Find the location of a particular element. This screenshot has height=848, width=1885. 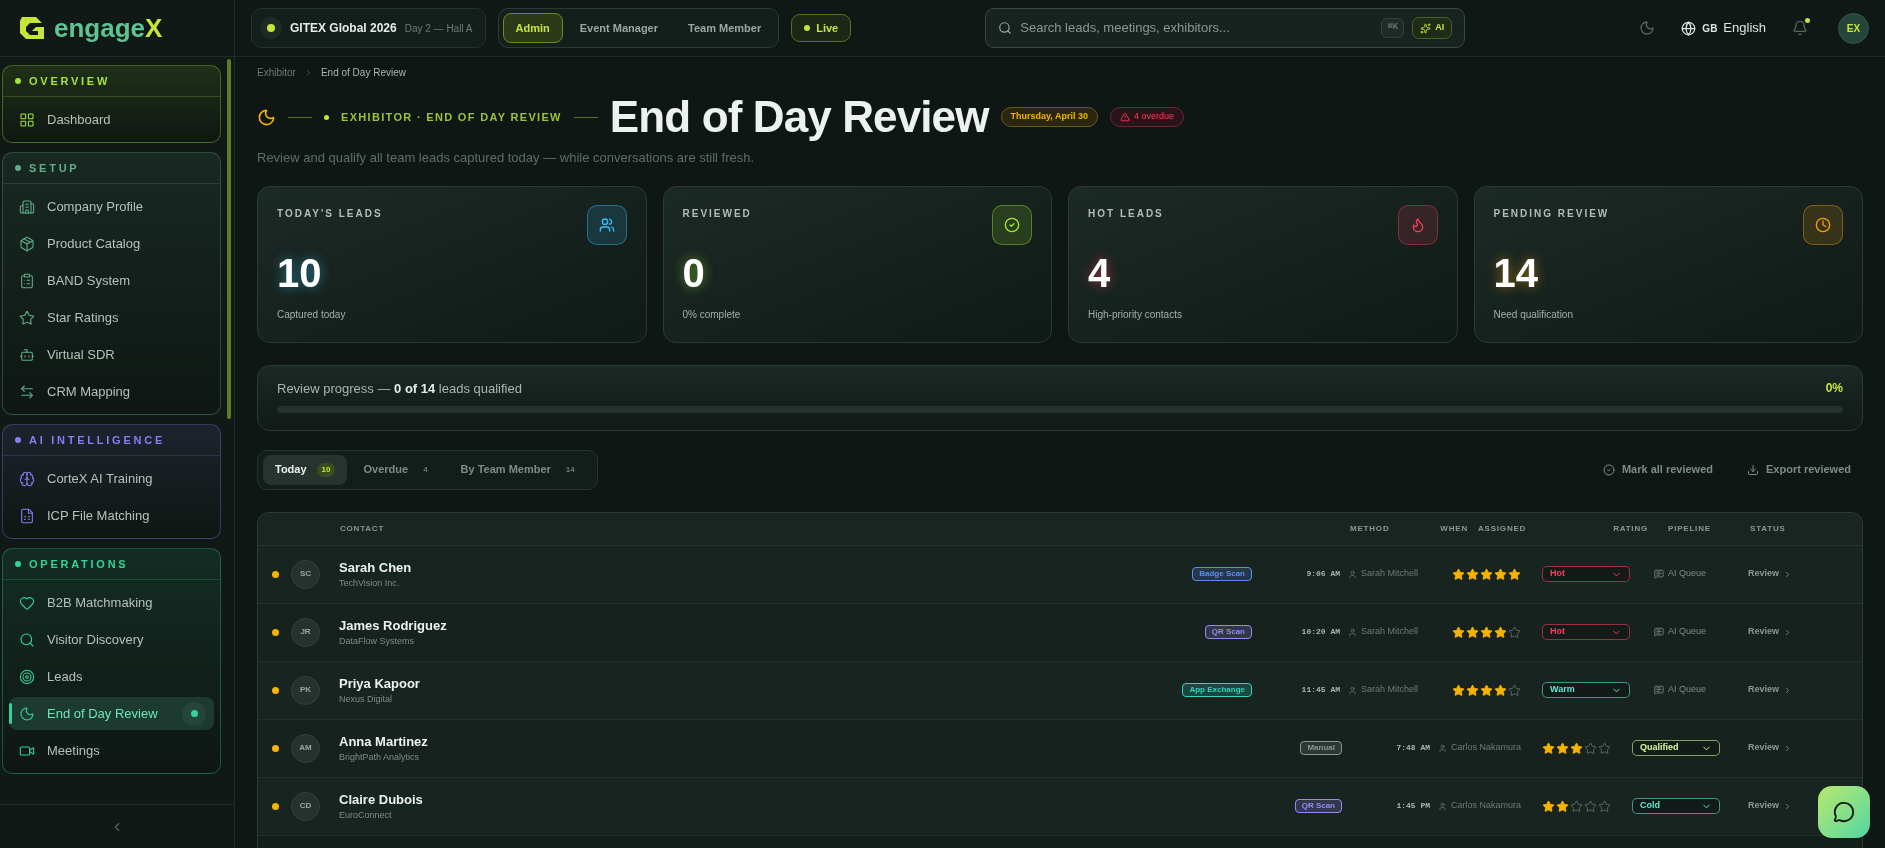

role-tab: Team Member is located at coordinates (725, 28).